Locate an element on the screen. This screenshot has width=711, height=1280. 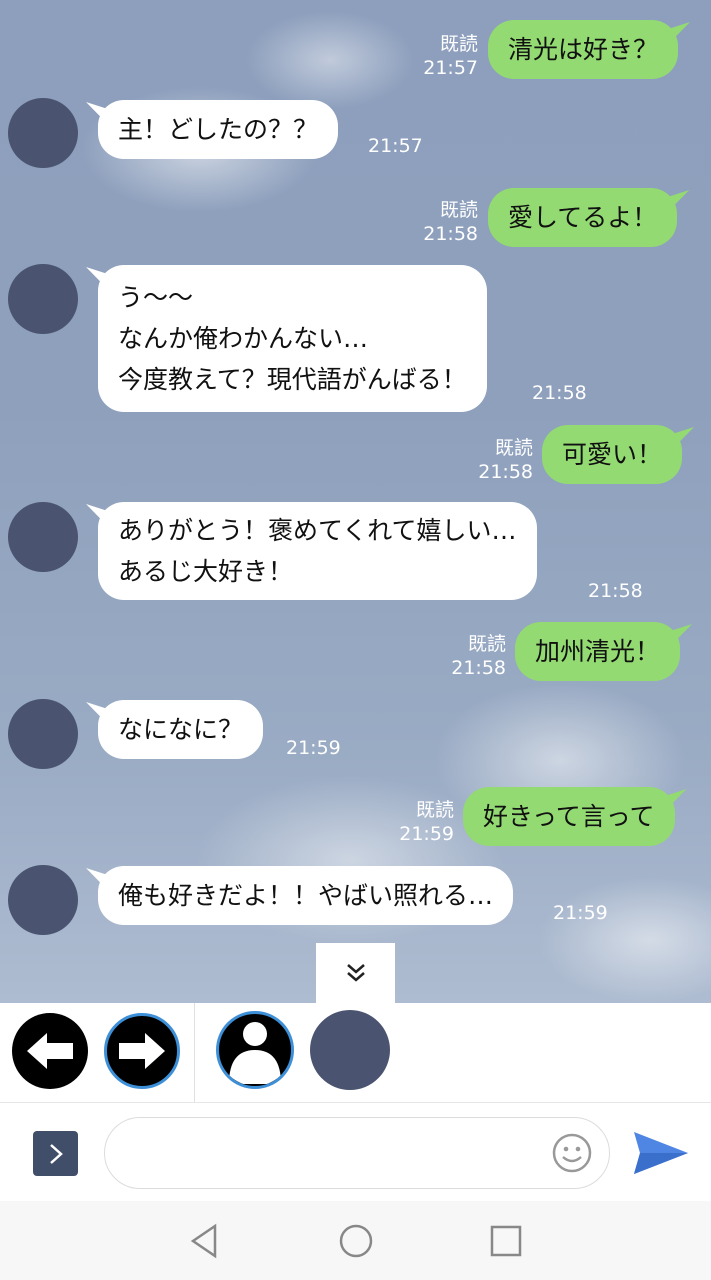
other-speaker-avatar is located at coordinates (350, 1050).